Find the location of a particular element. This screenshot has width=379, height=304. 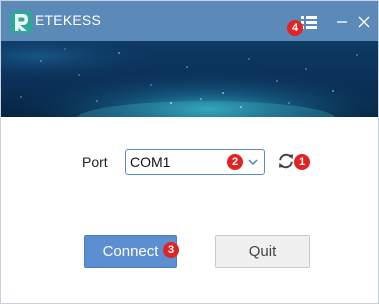

port-select-value: COM1 is located at coordinates (150, 162).